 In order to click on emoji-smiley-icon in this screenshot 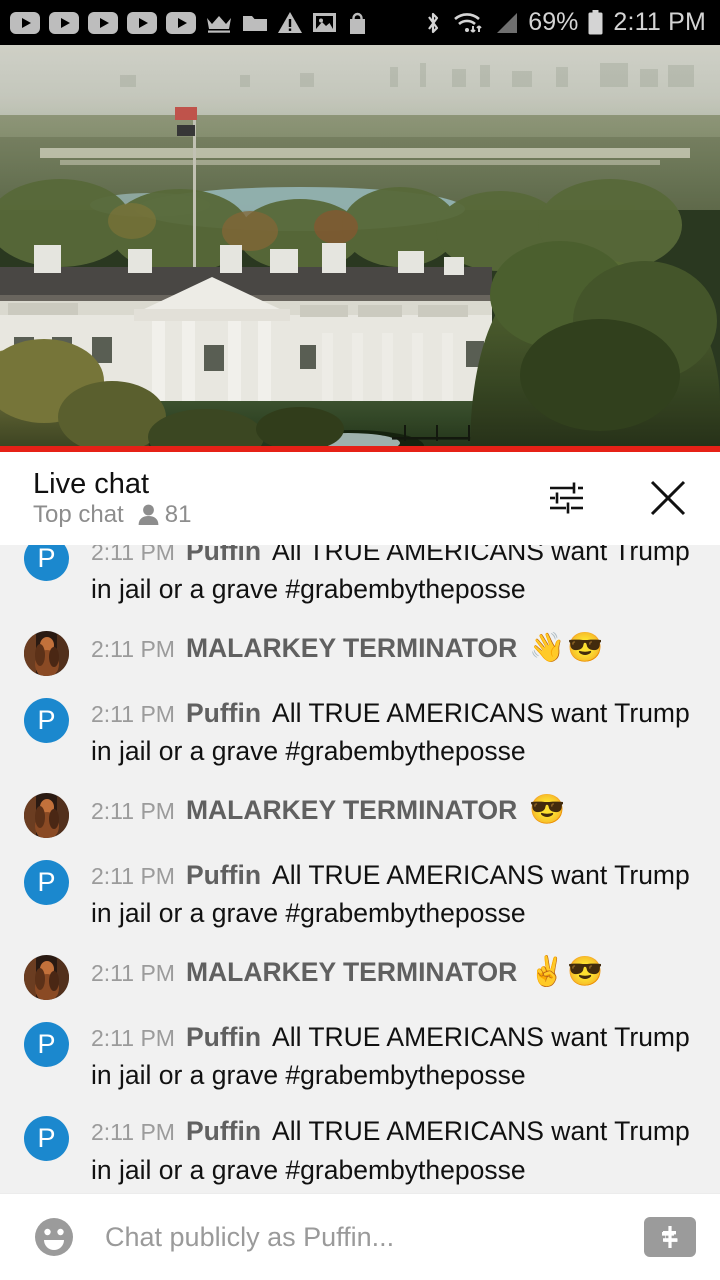, I will do `click(54, 1237)`.